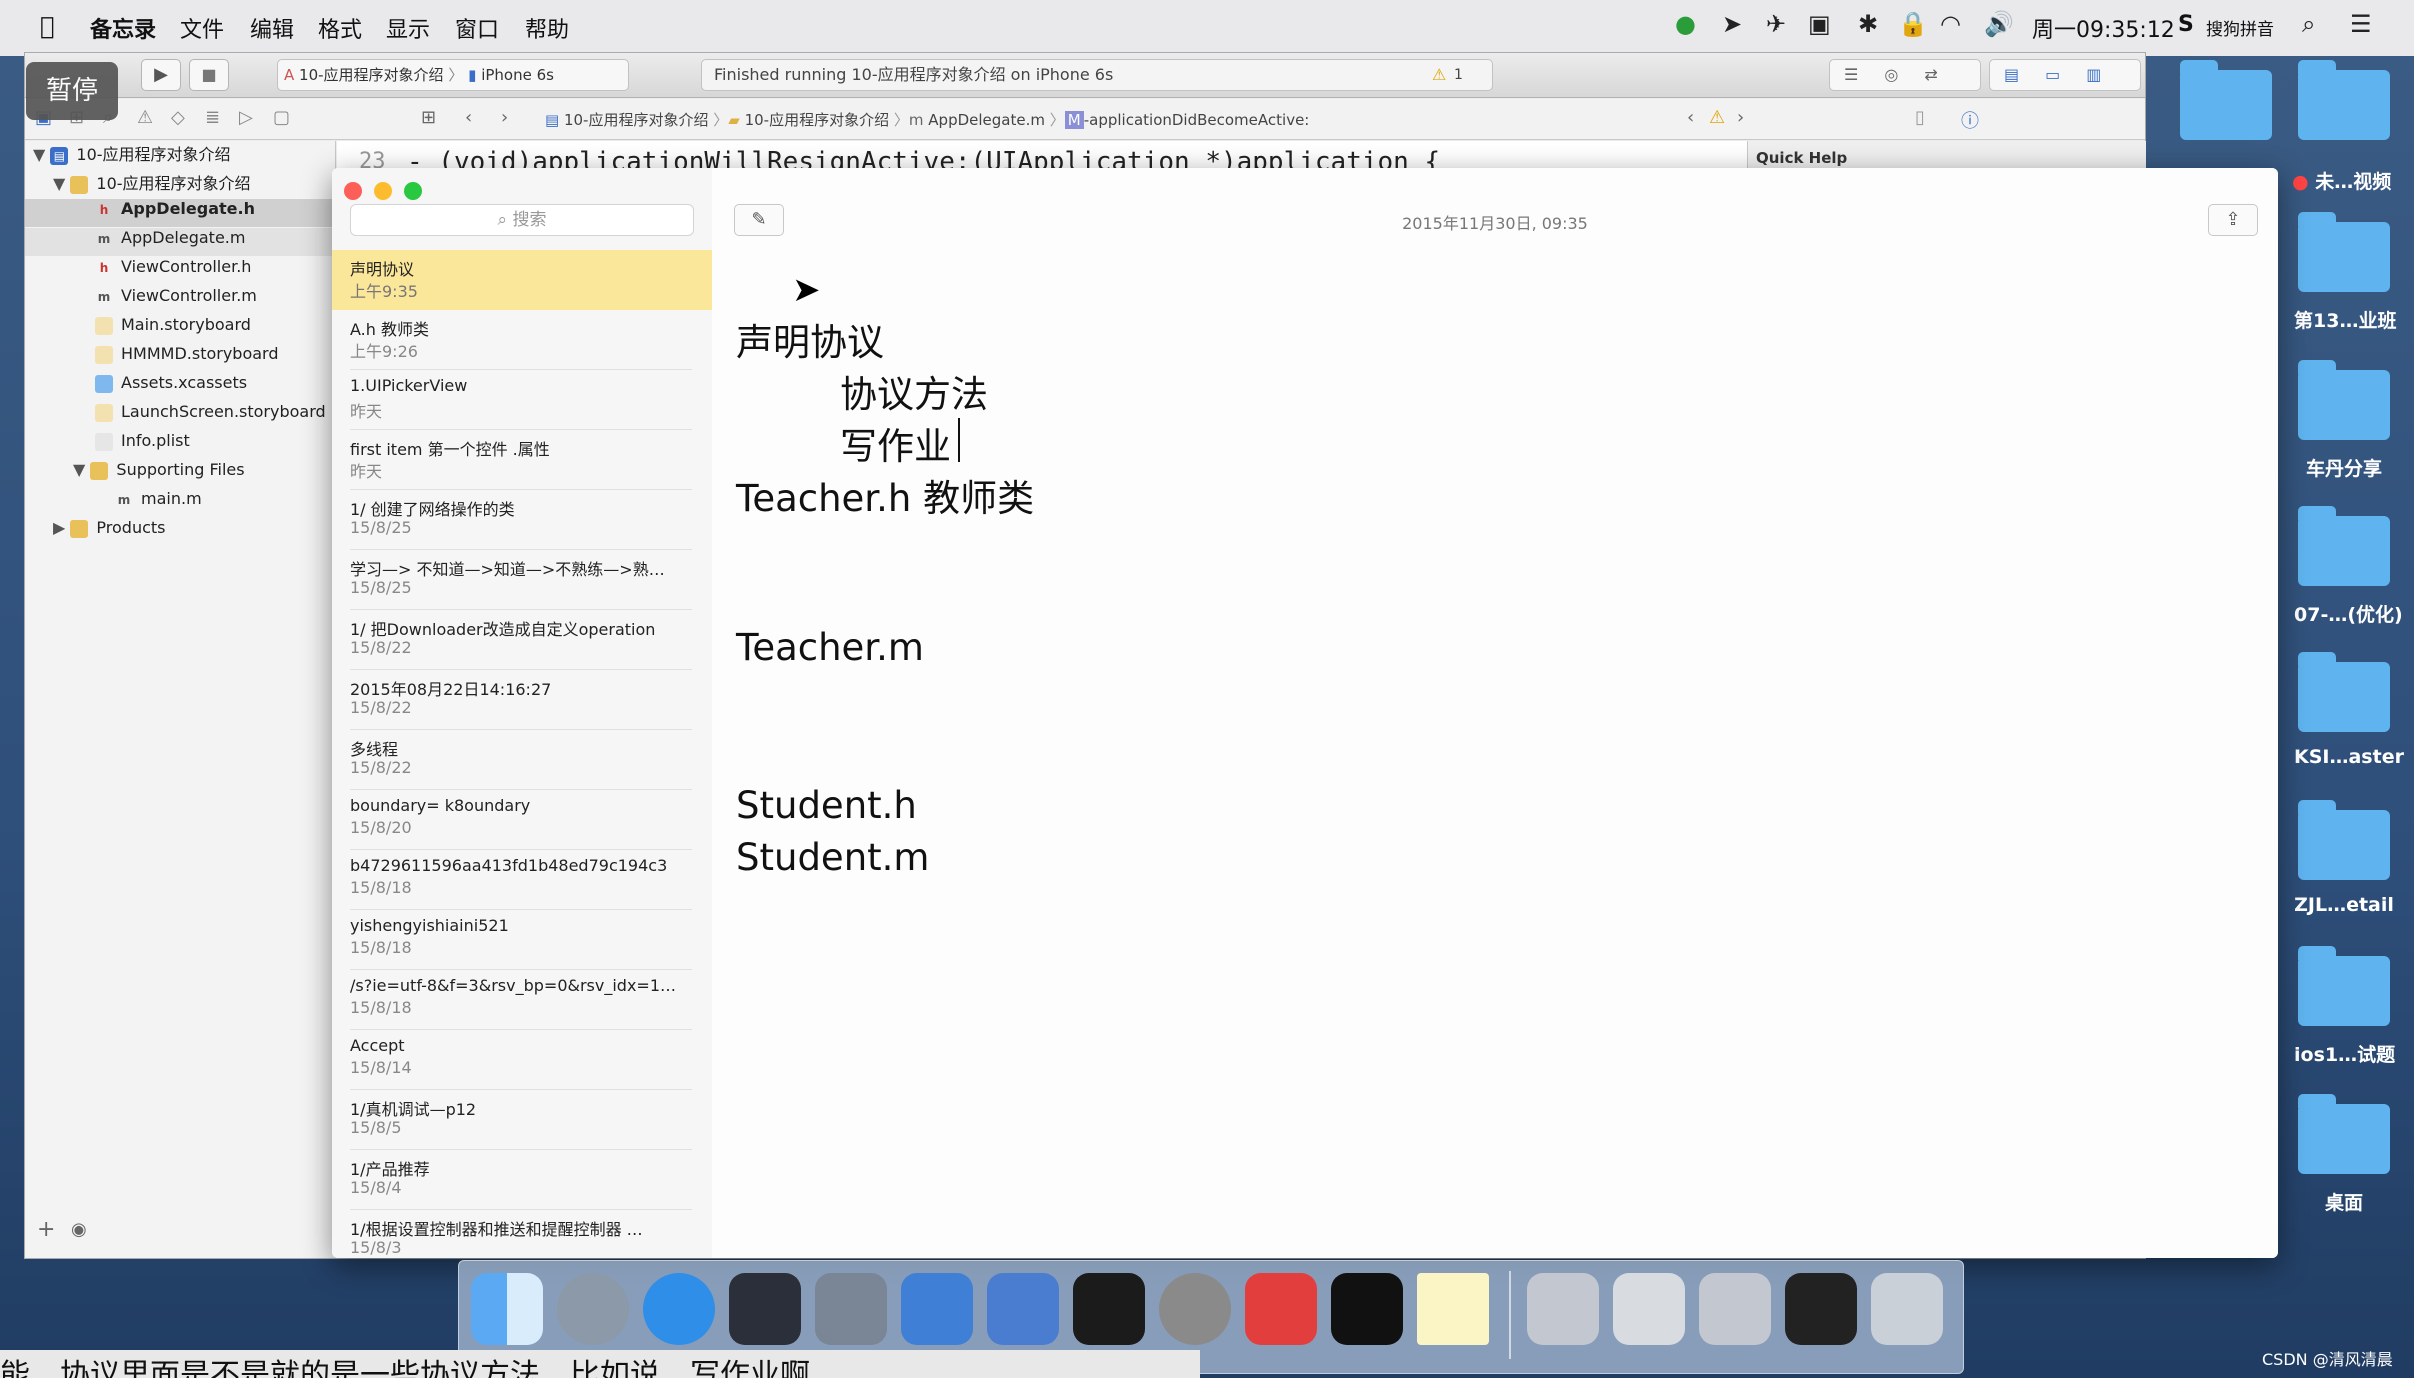 The height and width of the screenshot is (1378, 2414). What do you see at coordinates (180, 445) in the screenshot?
I see `tree-file-info-plist: Info.plist` at bounding box center [180, 445].